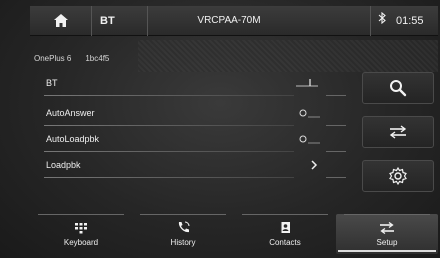 This screenshot has height=258, width=440. Describe the element at coordinates (183, 234) in the screenshot. I see `nav-history: History` at that location.